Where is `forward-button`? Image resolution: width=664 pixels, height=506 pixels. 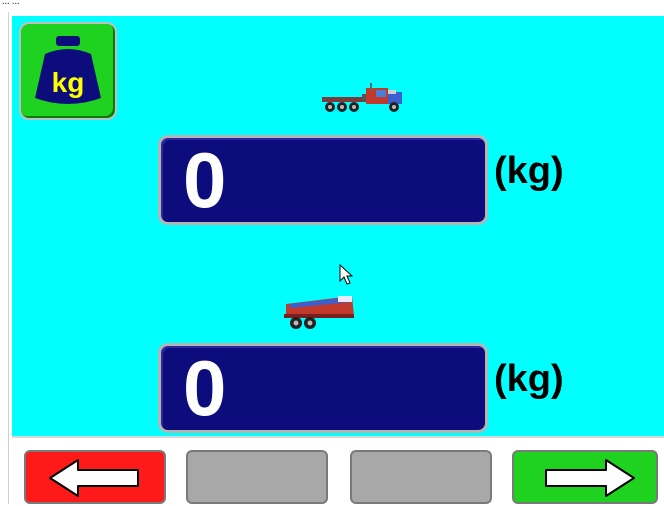
forward-button is located at coordinates (585, 477).